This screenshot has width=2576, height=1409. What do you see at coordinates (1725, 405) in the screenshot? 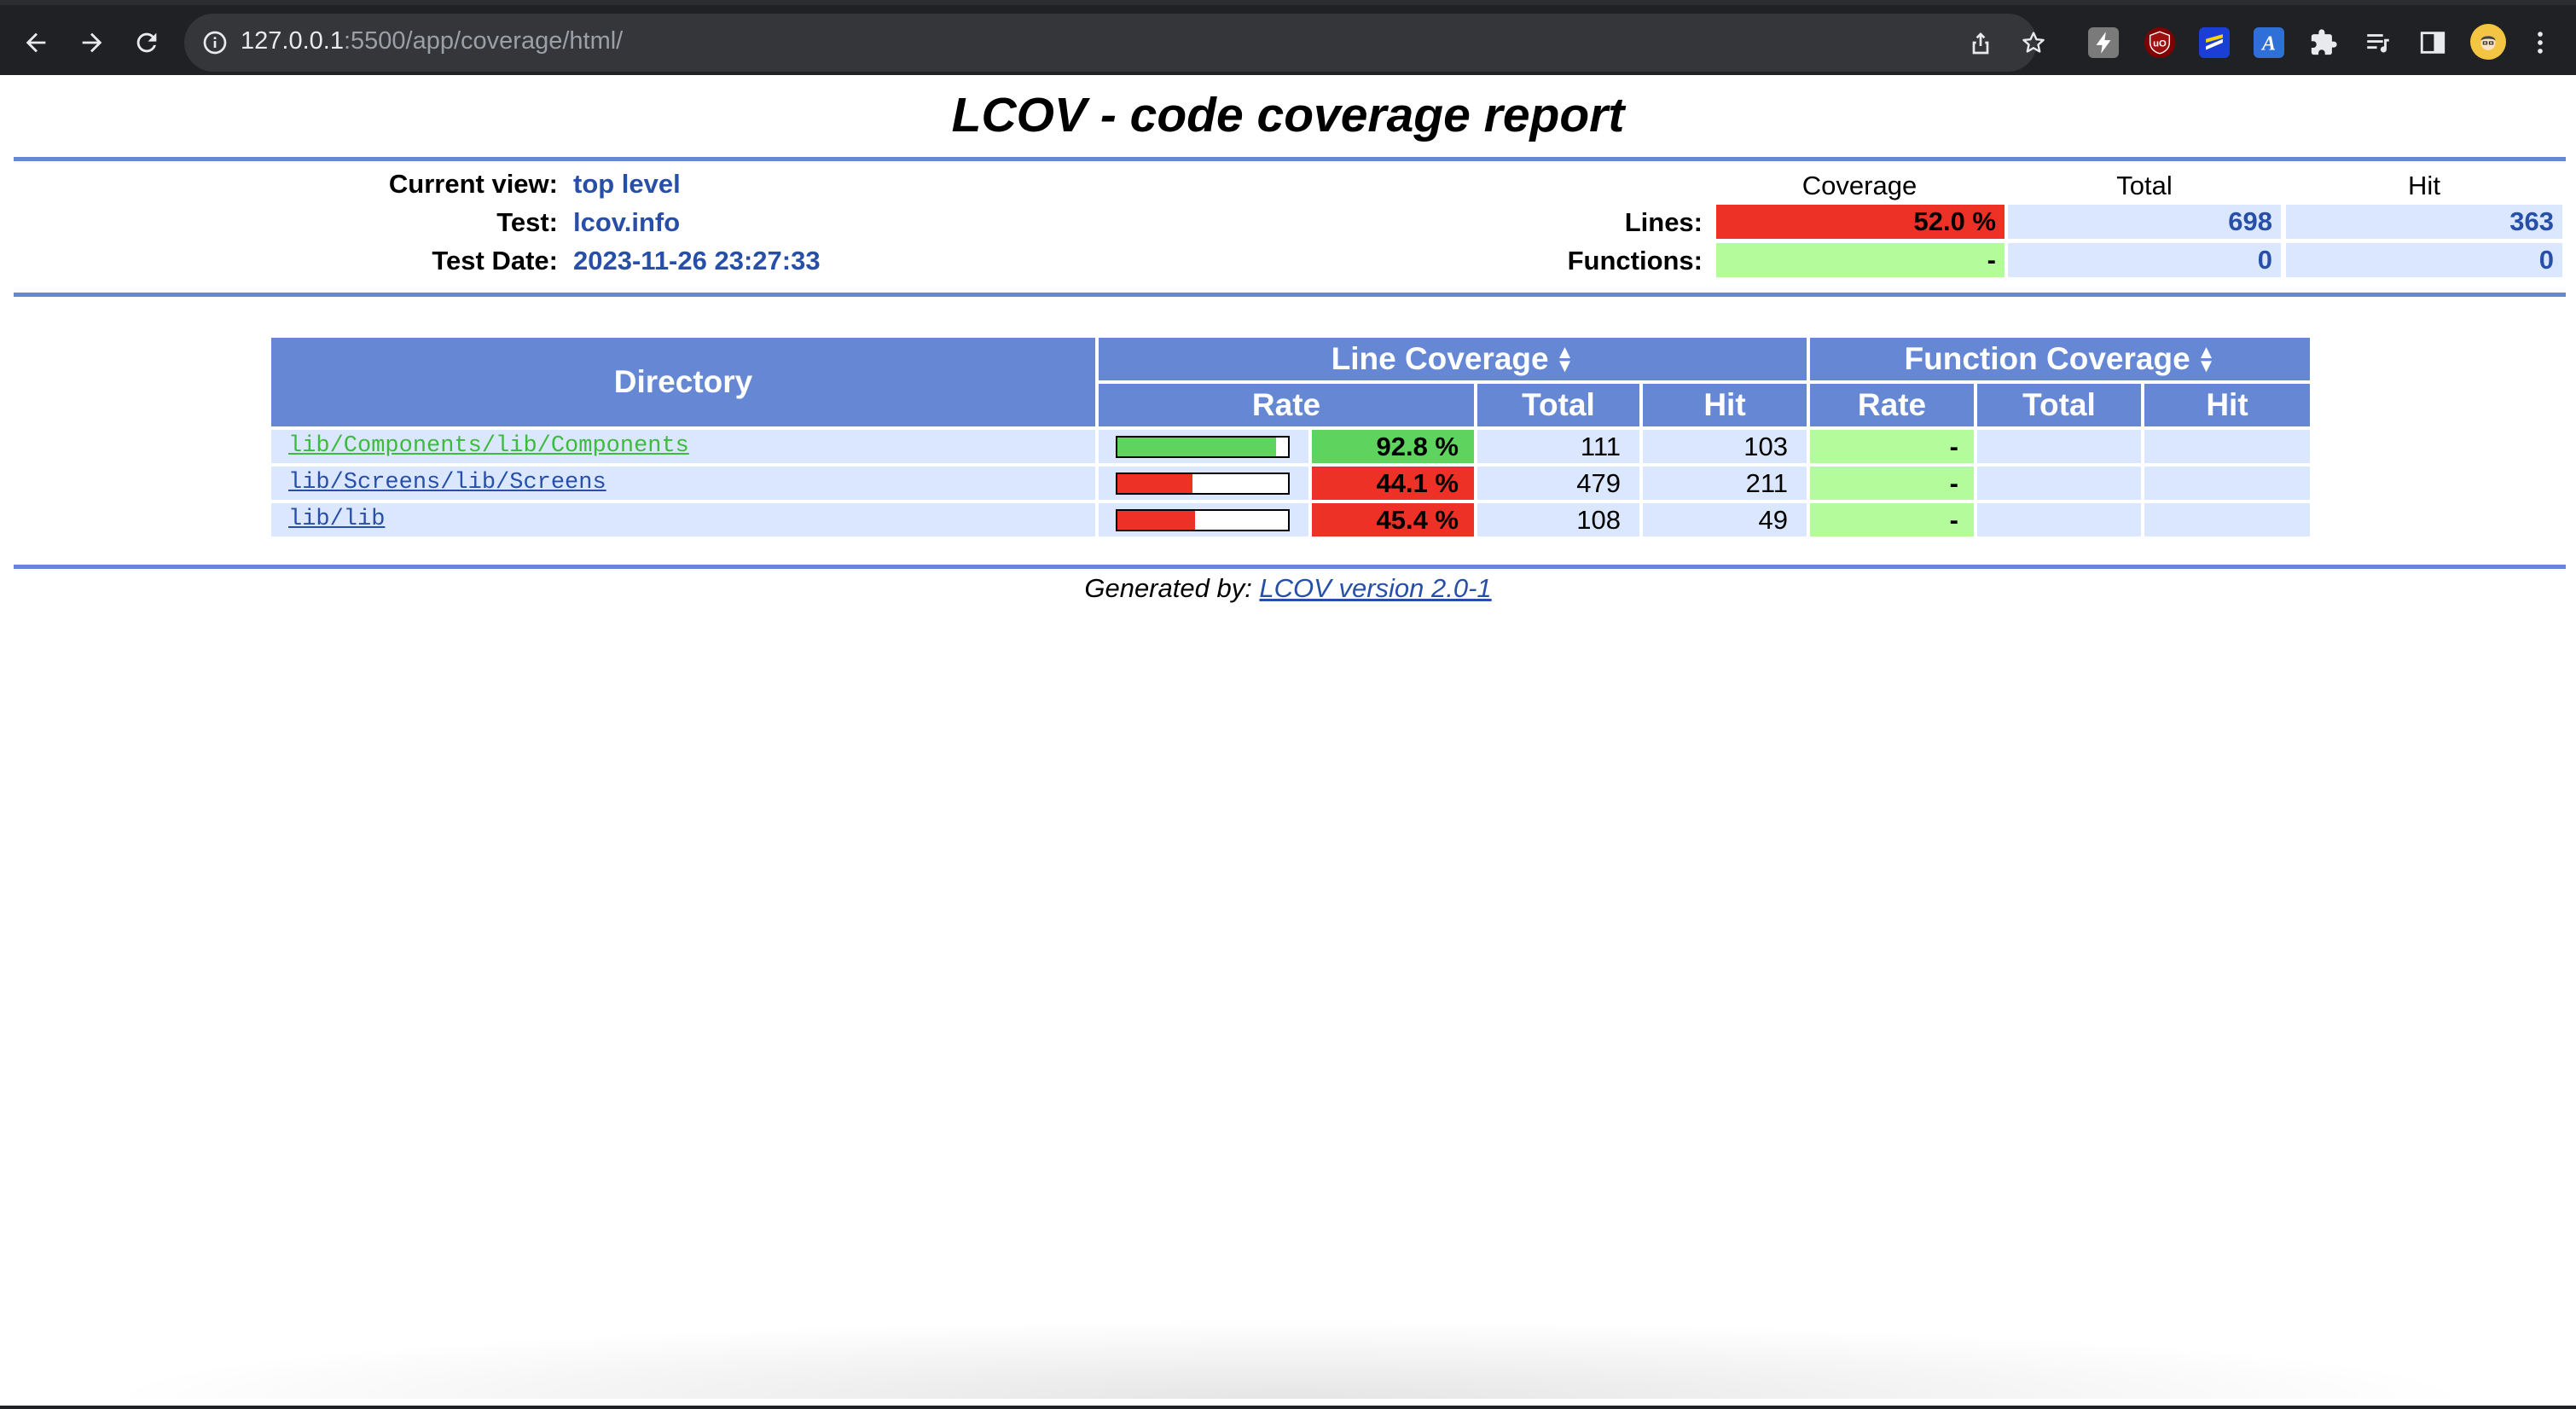
I see `line-hit-header: Hit` at bounding box center [1725, 405].